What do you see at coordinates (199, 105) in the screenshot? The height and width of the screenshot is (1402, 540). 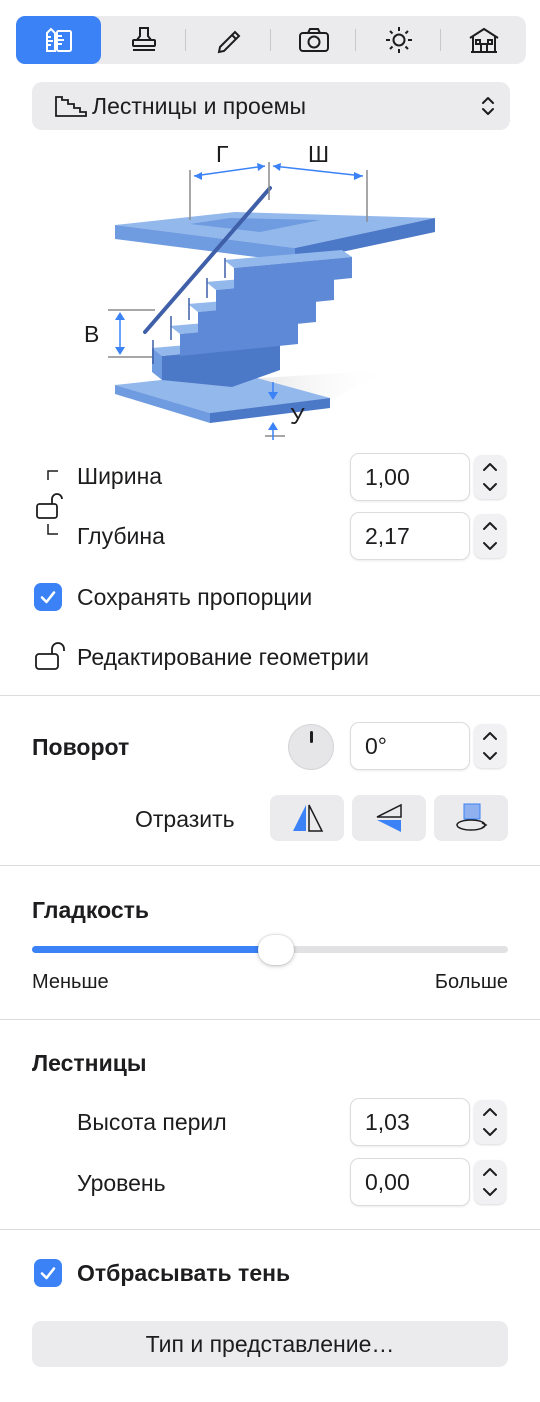 I see `category-label: Лестницы и проемы` at bounding box center [199, 105].